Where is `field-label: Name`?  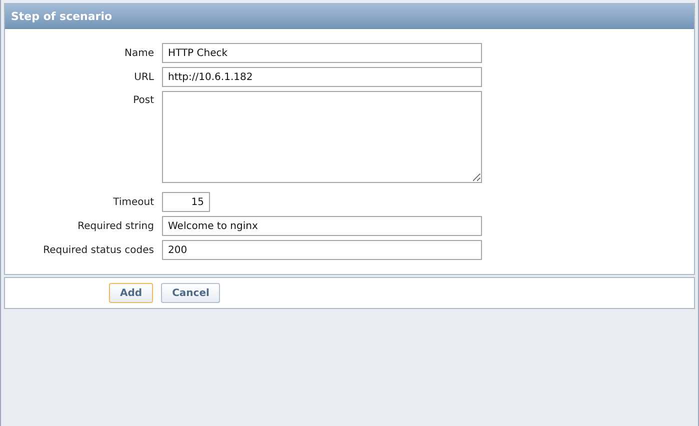 field-label: Name is located at coordinates (138, 53).